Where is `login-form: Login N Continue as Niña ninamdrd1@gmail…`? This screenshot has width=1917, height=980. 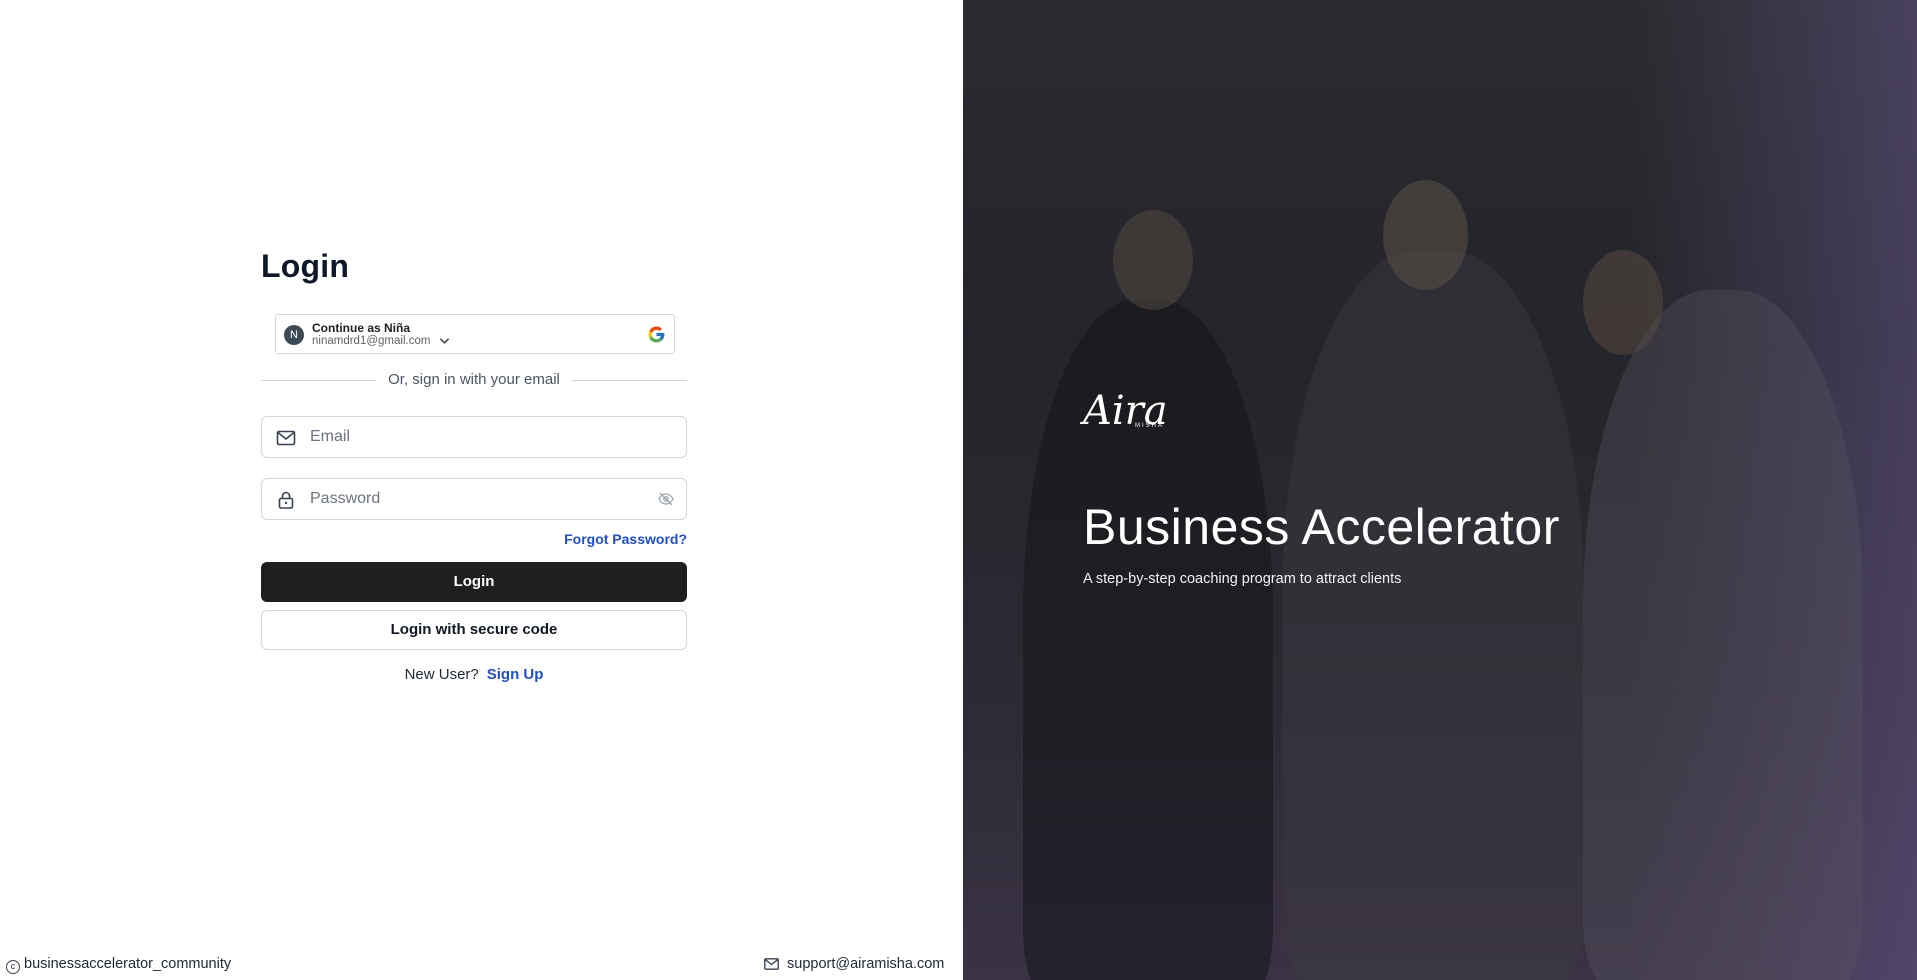 login-form: Login N Continue as Niña ninamdrd1@gmail… is located at coordinates (474, 465).